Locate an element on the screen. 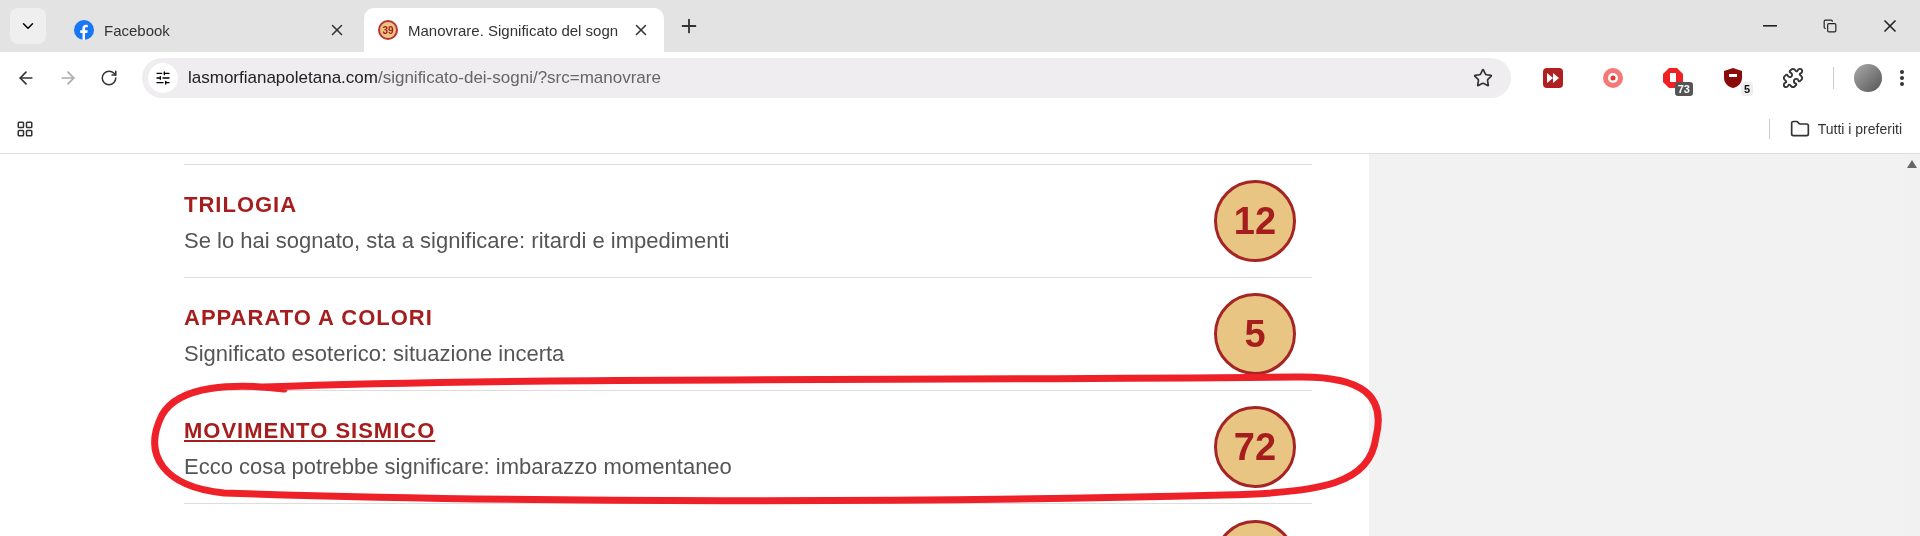 This screenshot has height=536, width=1920. shield-icon is located at coordinates (1733, 78).